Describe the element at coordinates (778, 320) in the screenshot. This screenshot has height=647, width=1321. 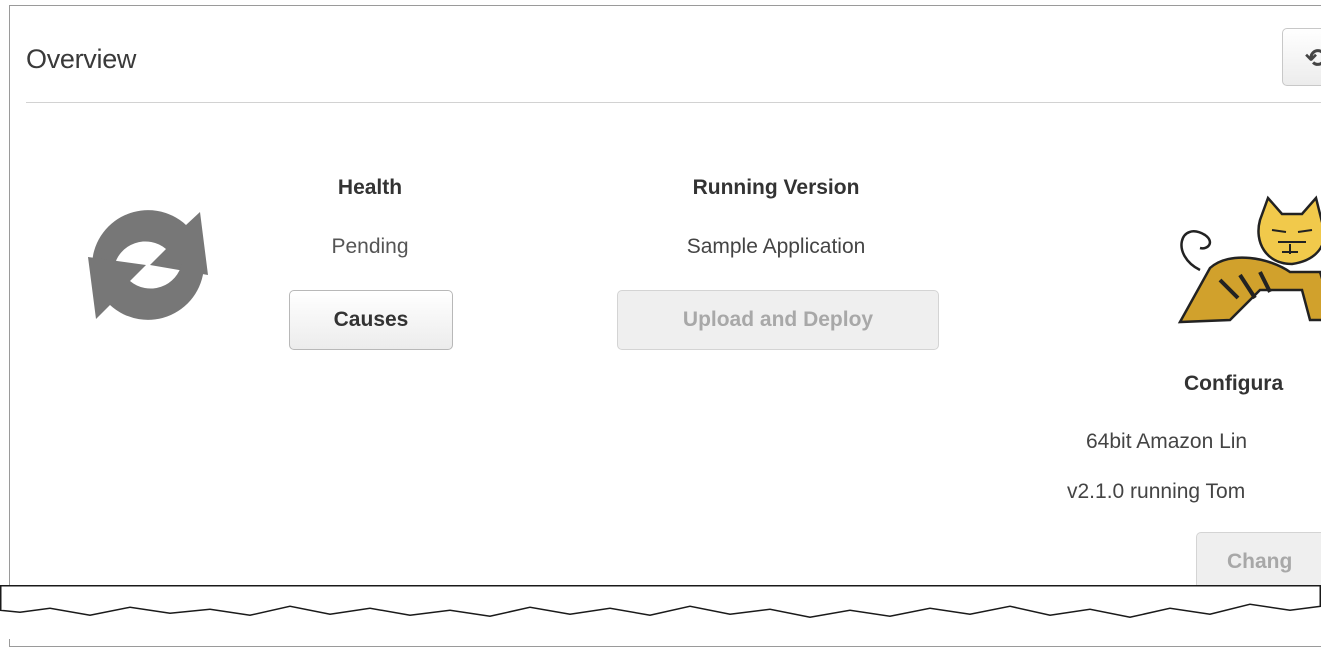
I see `upload-and-deploy-button: Upload and Deploy` at that location.